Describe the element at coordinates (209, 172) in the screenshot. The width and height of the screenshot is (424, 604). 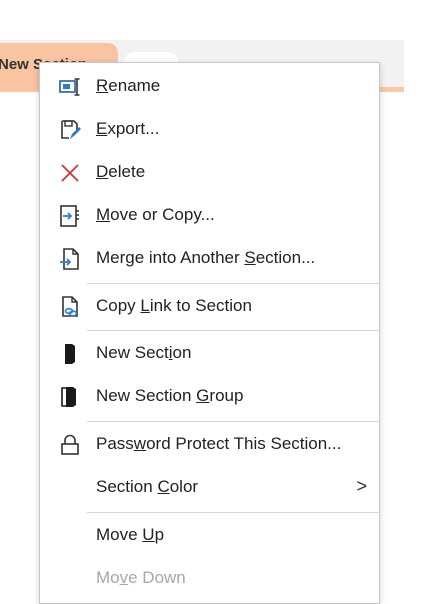
I see `menu-item-delete: Delete` at that location.